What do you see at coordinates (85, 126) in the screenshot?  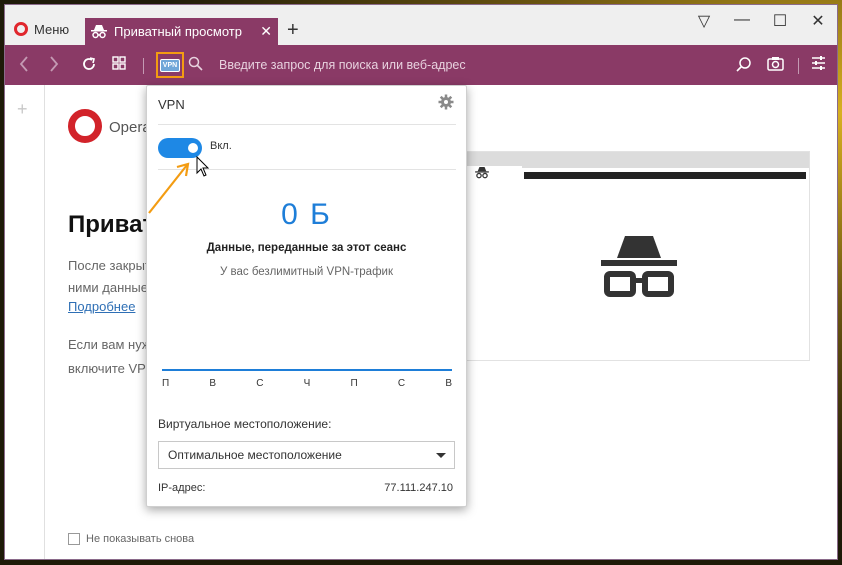 I see `opera-logo` at bounding box center [85, 126].